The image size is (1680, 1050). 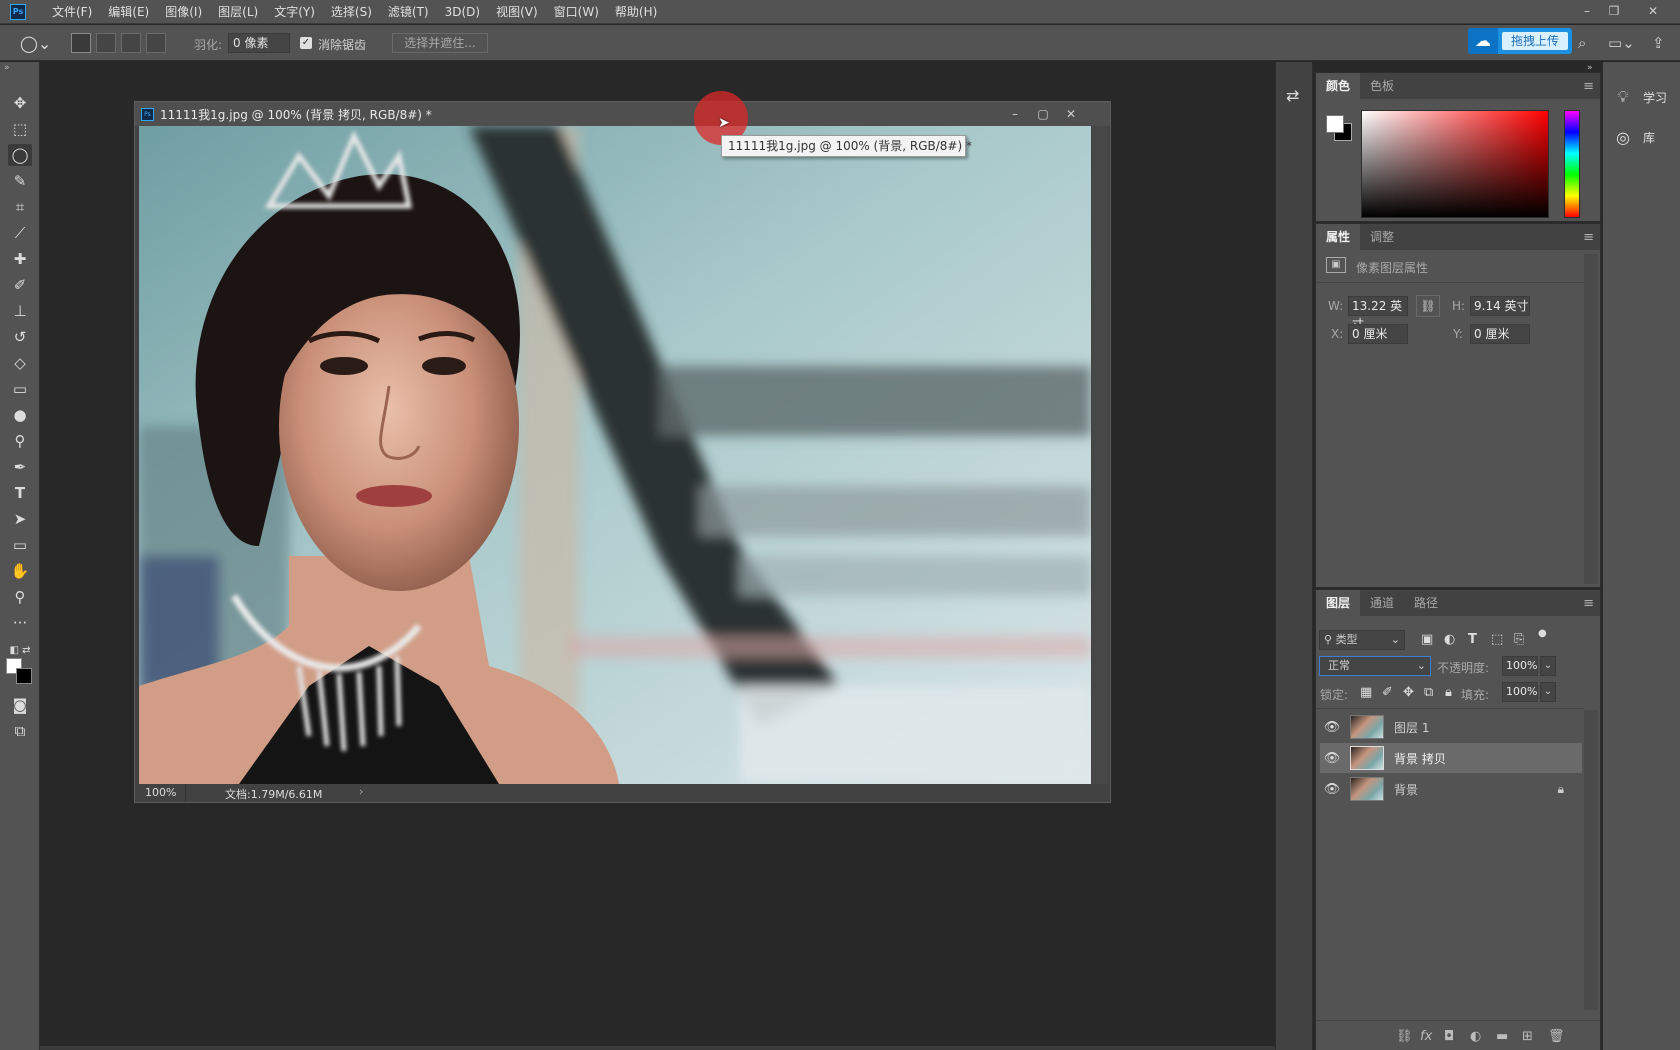 What do you see at coordinates (20, 259) in the screenshot?
I see `healing-brush-tool-icon: ✚` at bounding box center [20, 259].